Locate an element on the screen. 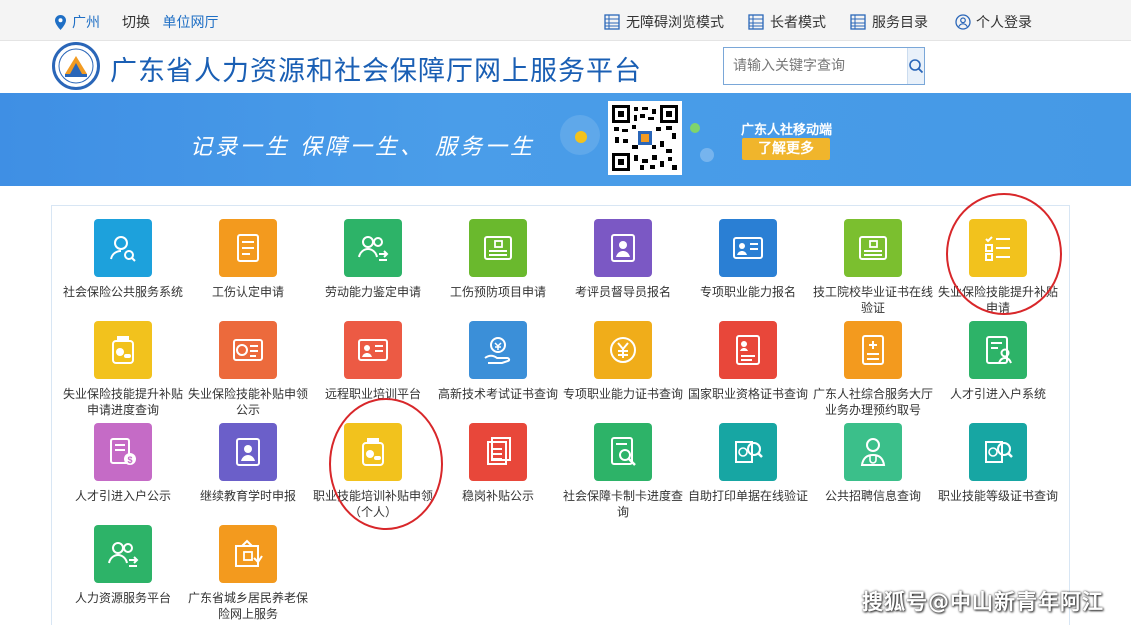 The height and width of the screenshot is (625, 1131). service-tile: 技工院校毕业证书在线验证 is located at coordinates (873, 267).